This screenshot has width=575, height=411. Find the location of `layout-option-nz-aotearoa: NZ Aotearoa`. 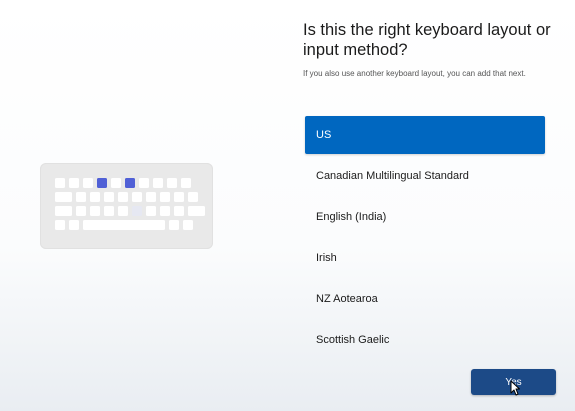

layout-option-nz-aotearoa: NZ Aotearoa is located at coordinates (425, 299).